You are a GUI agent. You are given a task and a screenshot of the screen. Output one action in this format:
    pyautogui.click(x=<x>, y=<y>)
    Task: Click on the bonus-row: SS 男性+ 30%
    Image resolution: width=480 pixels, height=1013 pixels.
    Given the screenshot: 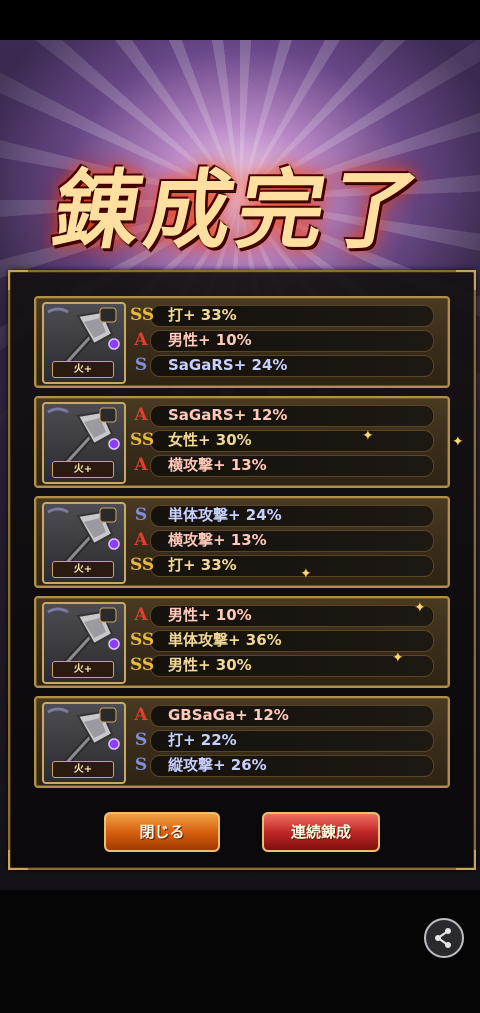 What is the action you would take?
    pyautogui.click(x=283, y=664)
    